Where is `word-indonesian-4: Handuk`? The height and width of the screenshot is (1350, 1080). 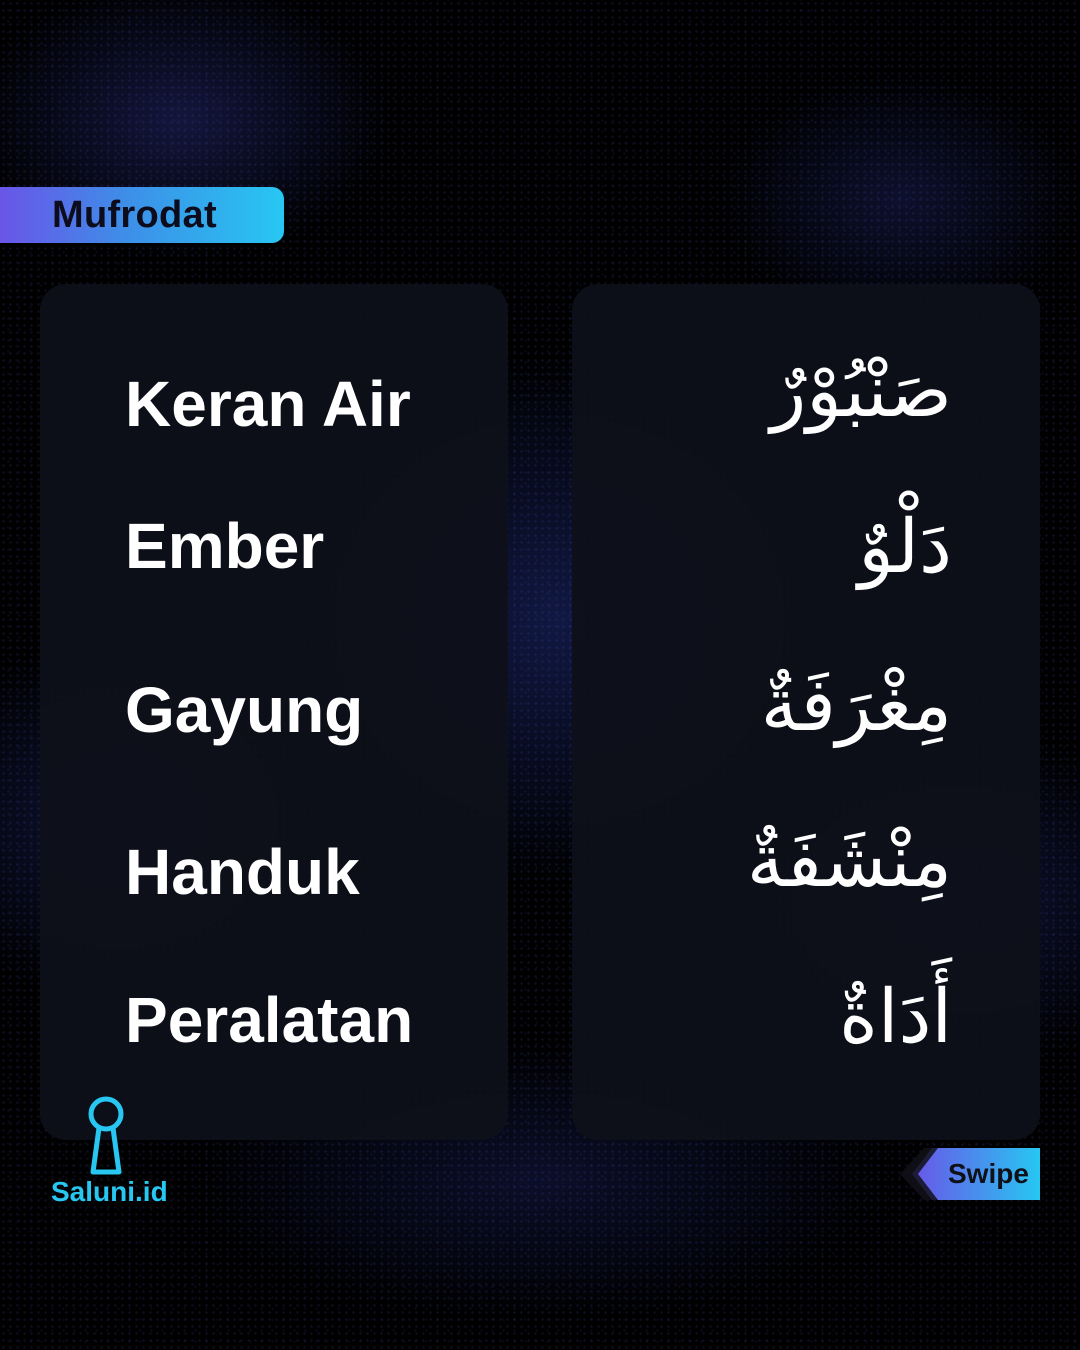 word-indonesian-4: Handuk is located at coordinates (242, 872).